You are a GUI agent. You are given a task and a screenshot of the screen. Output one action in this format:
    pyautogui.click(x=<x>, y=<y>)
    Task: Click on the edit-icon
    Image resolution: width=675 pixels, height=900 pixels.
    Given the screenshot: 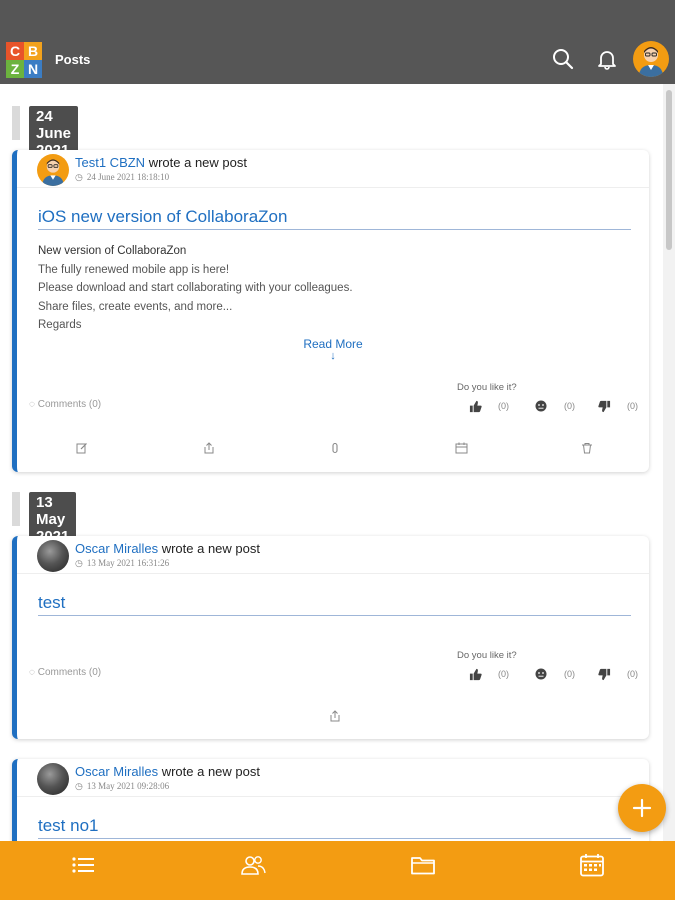 What is the action you would take?
    pyautogui.click(x=82, y=448)
    